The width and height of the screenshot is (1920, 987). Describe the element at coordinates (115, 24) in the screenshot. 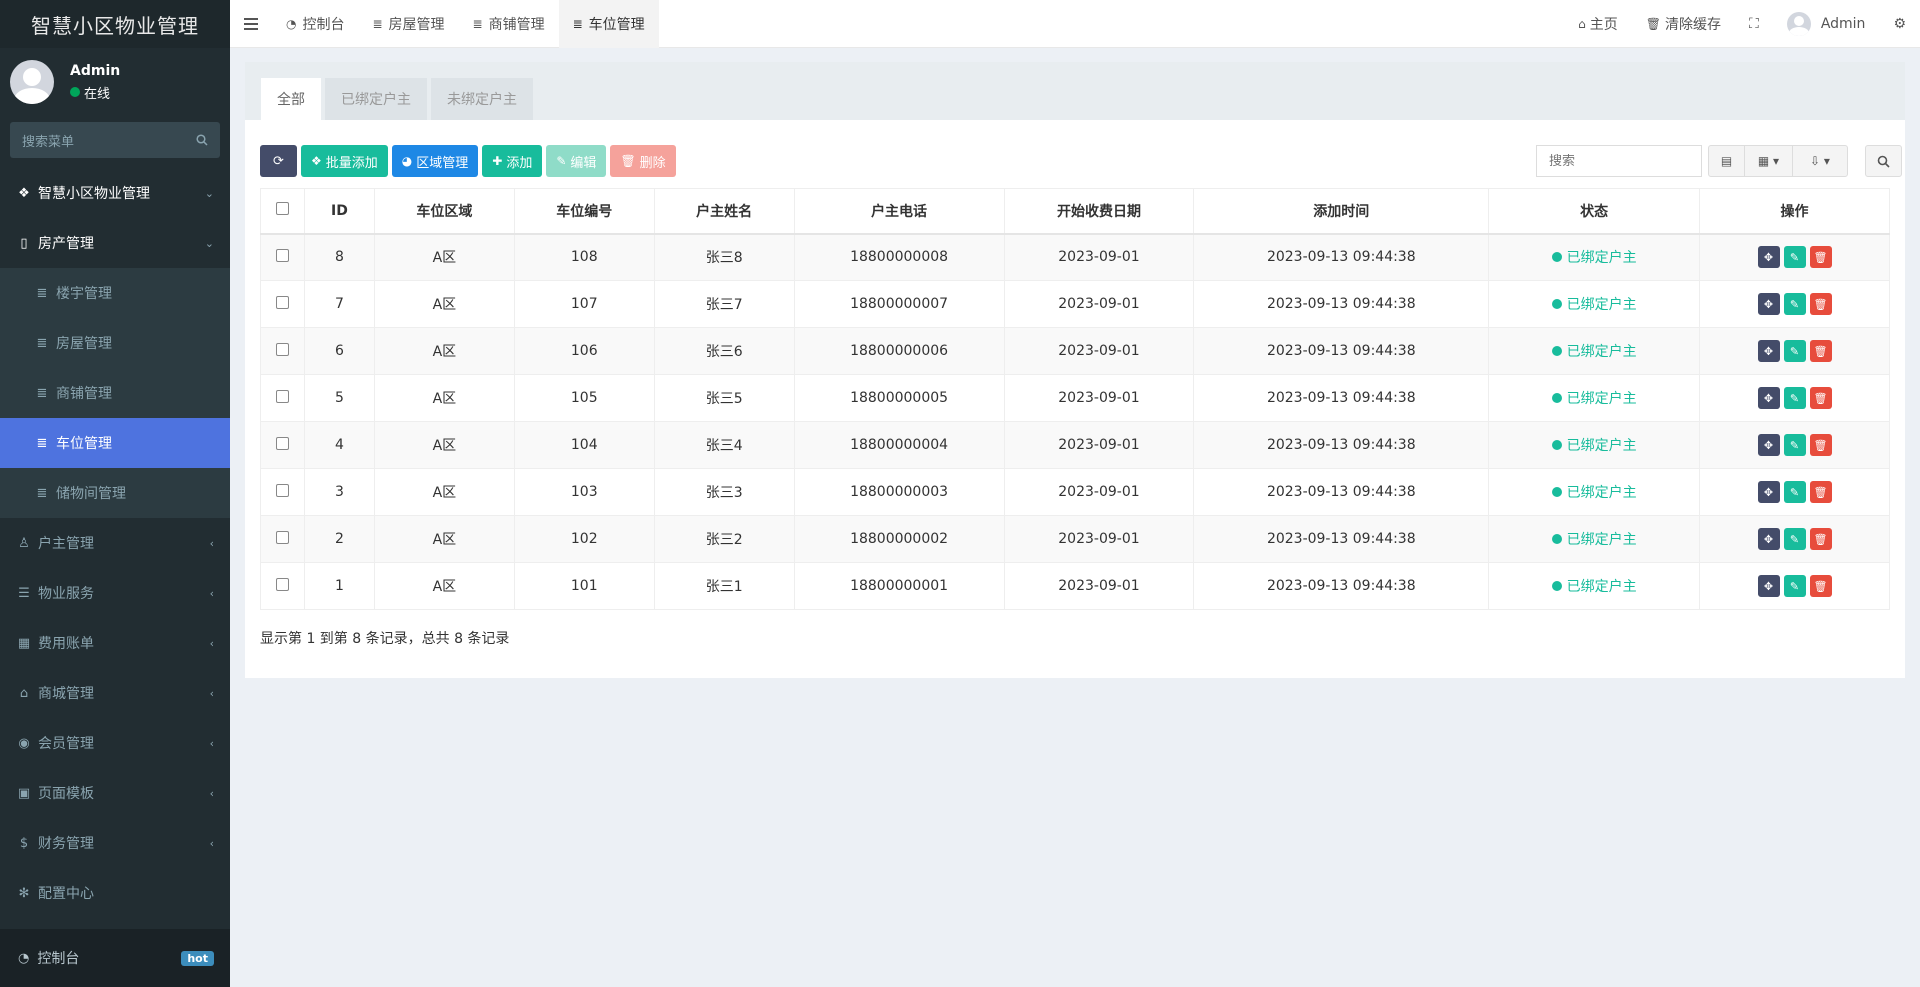

I see `app-logo: 智慧小区物业管理` at that location.